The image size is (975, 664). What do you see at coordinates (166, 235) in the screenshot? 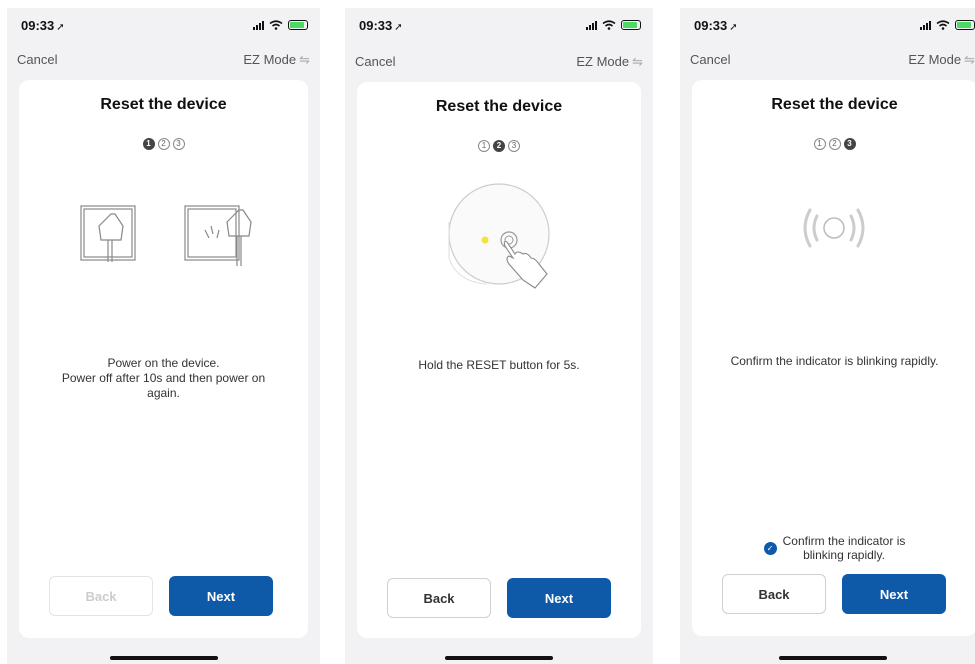
I see `plug-socket-icon` at bounding box center [166, 235].